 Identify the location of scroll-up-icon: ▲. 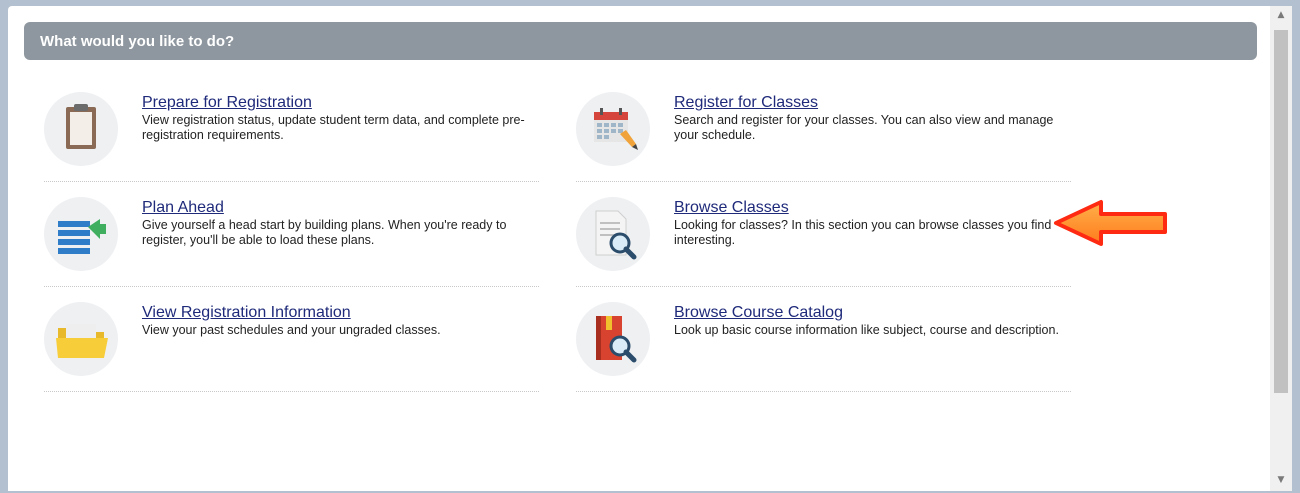
(1281, 15).